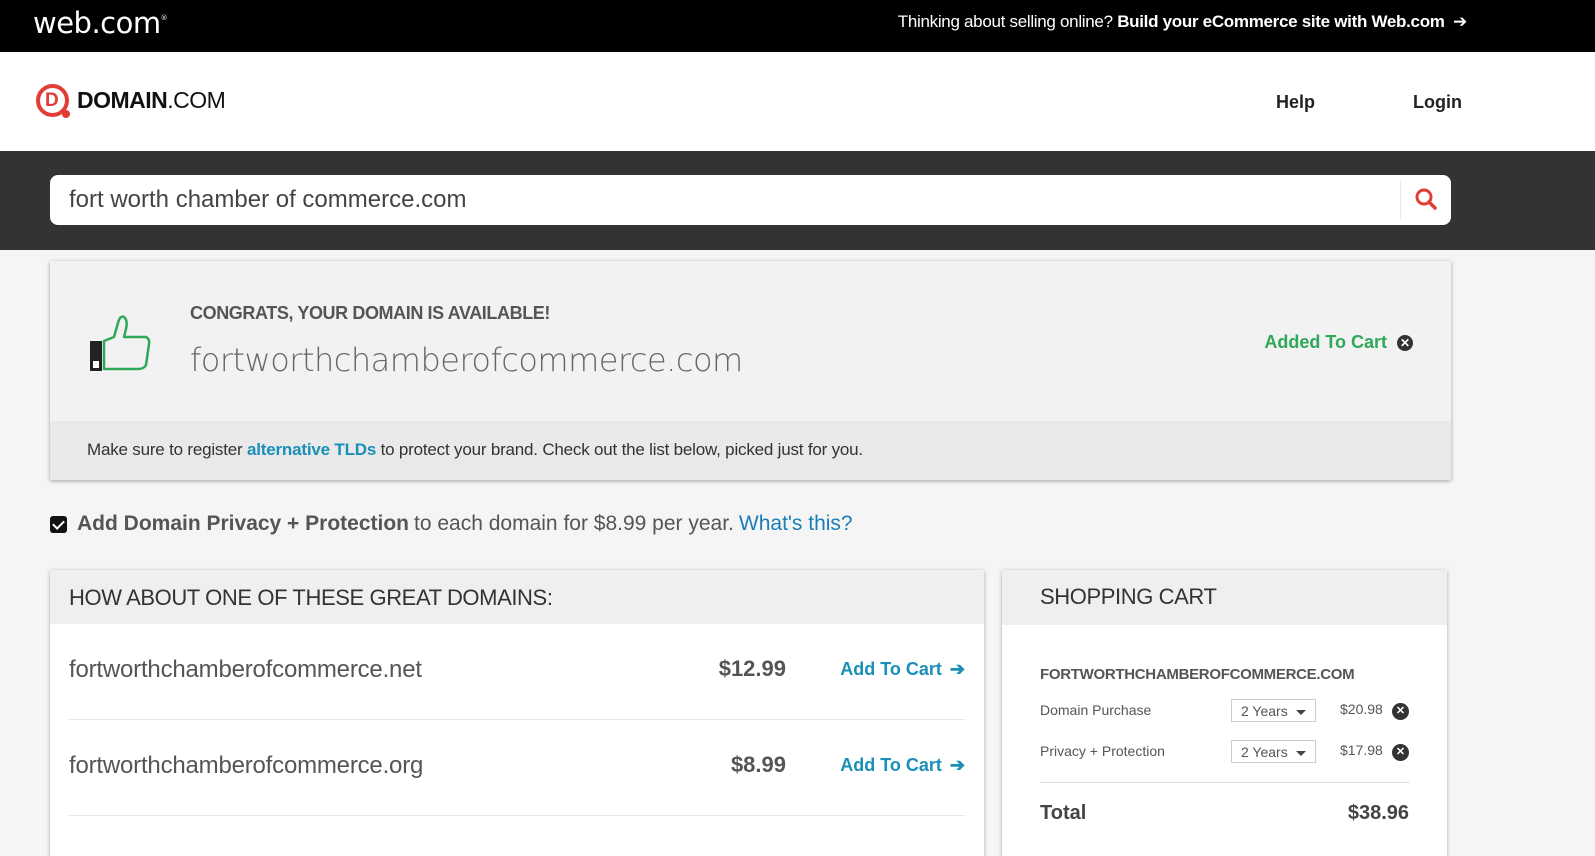 The width and height of the screenshot is (1595, 856). Describe the element at coordinates (574, 523) in the screenshot. I see `privacy-protection-price-text: to each domain for $8.99 per year.` at that location.